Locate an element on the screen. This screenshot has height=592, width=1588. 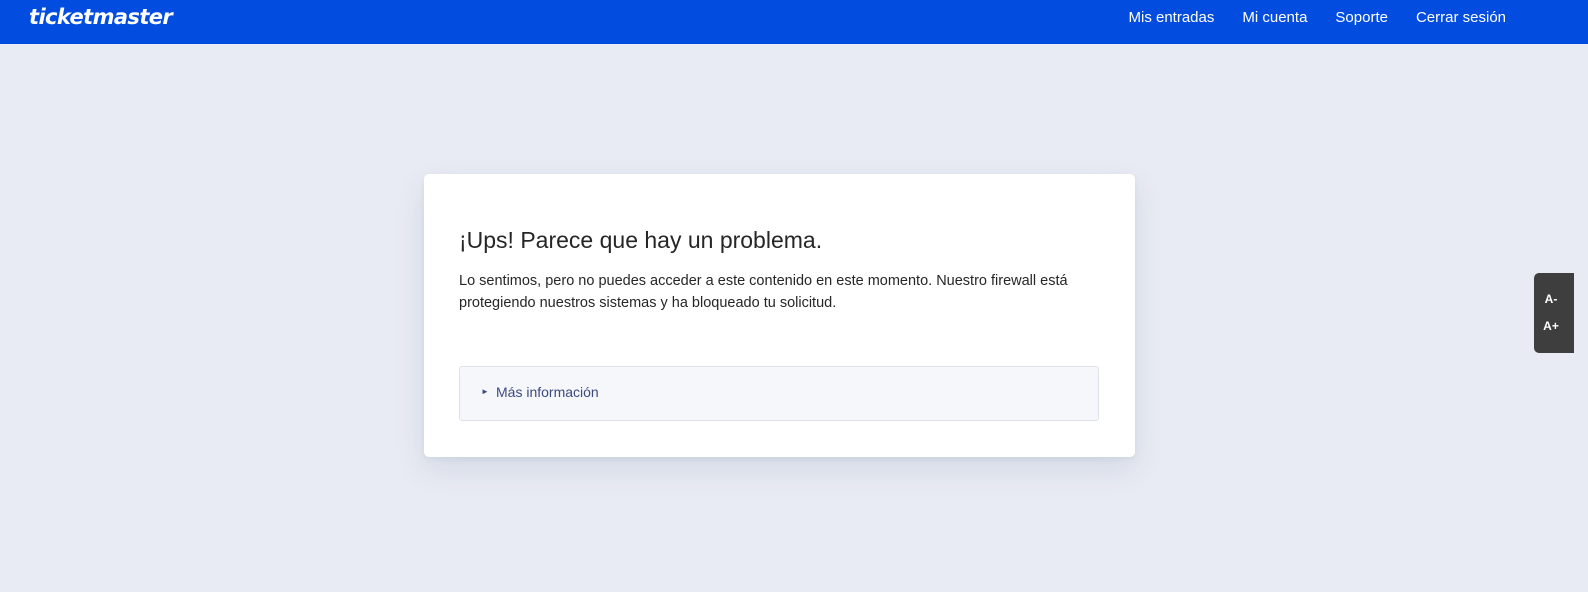
font-size-controls: A- A+ is located at coordinates (1554, 313).